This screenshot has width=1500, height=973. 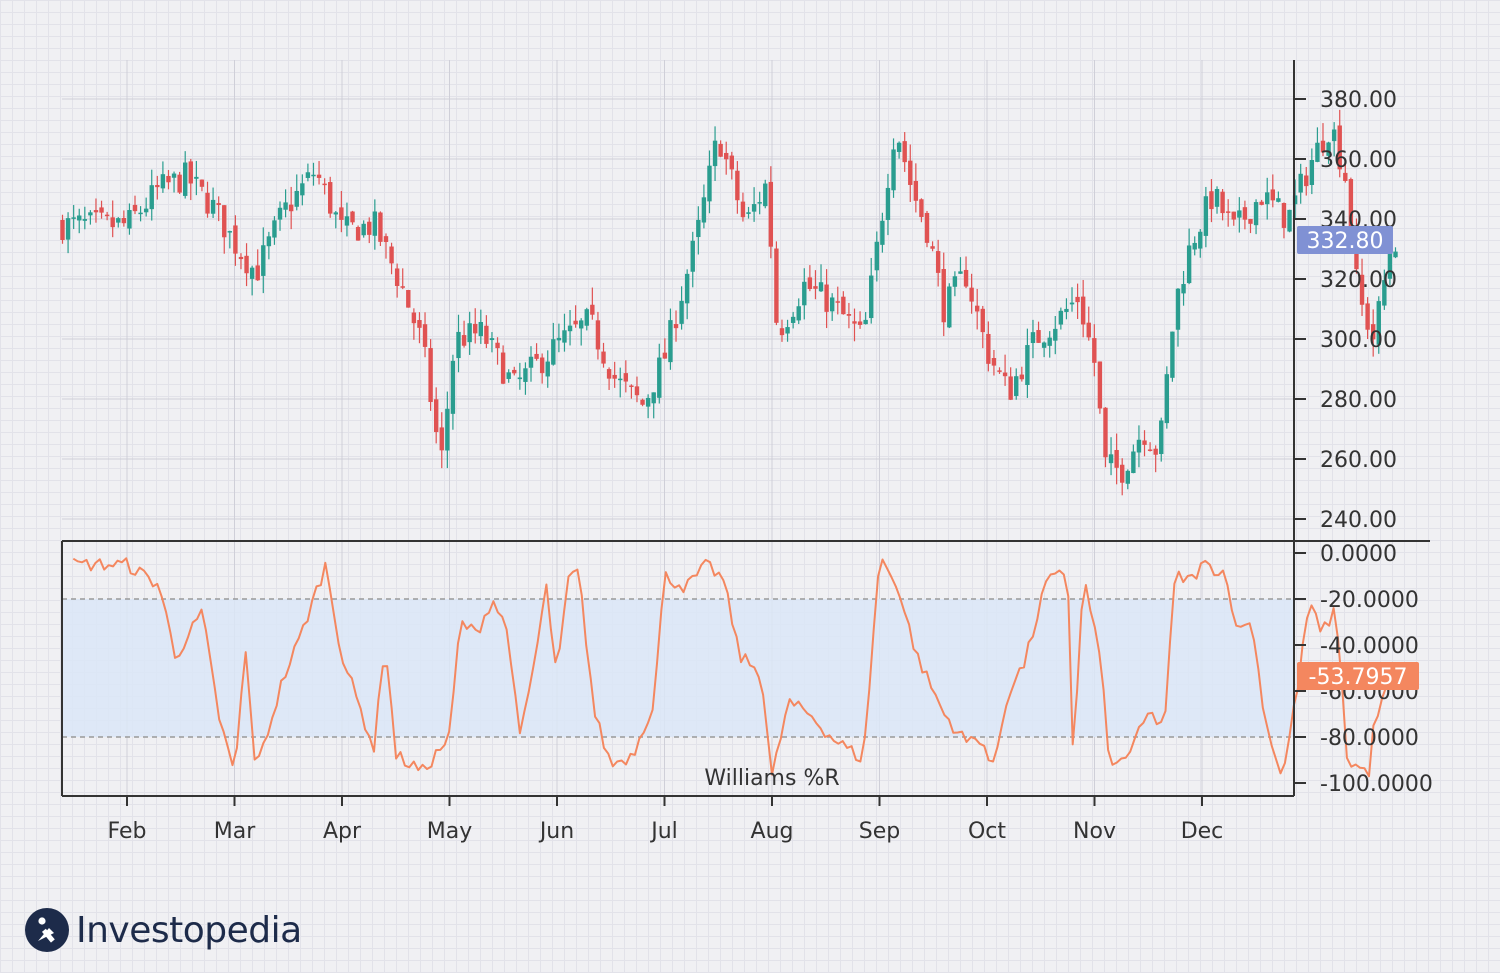 I want to click on williams-r-tick-label: -20.0000, so click(x=1369, y=600).